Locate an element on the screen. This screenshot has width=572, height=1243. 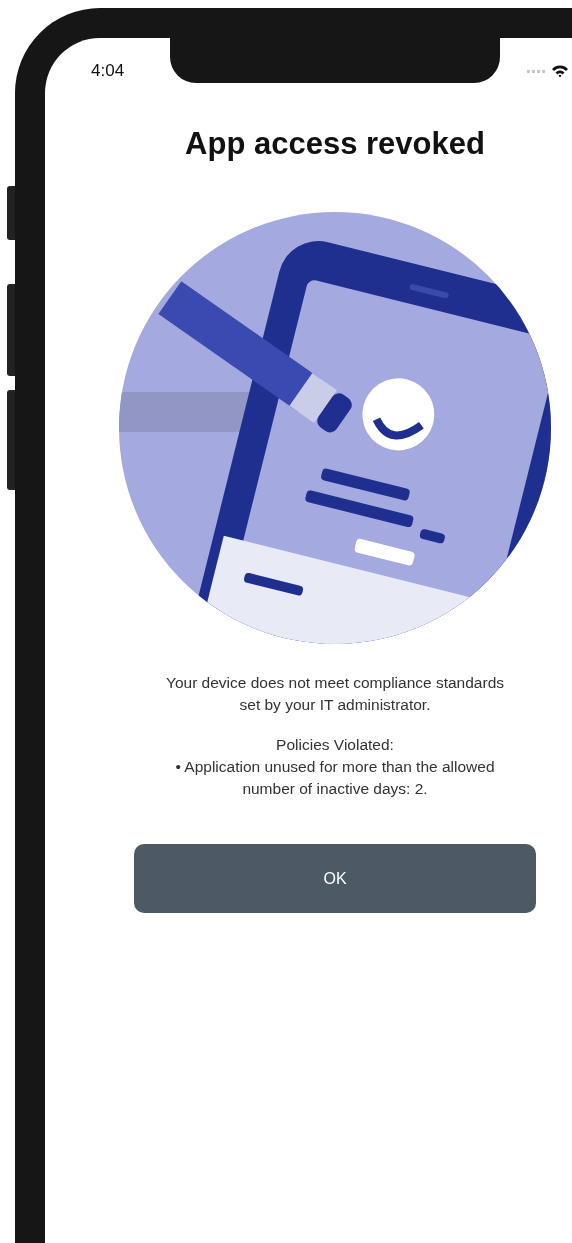
policies-heading: Policies Violated: is located at coordinates (335, 745).